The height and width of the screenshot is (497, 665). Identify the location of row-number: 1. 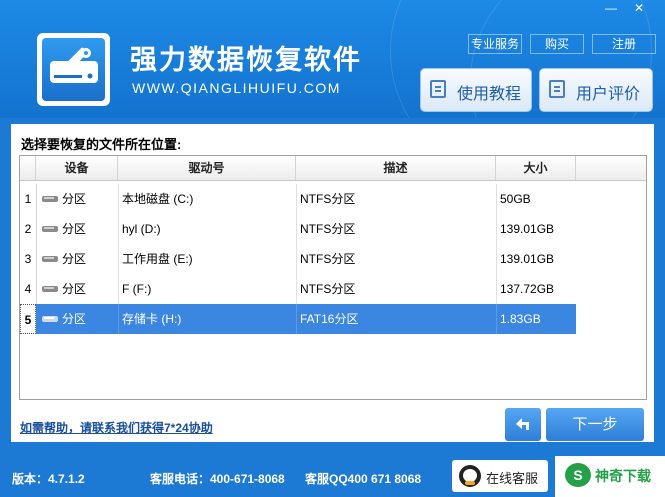
(28, 199).